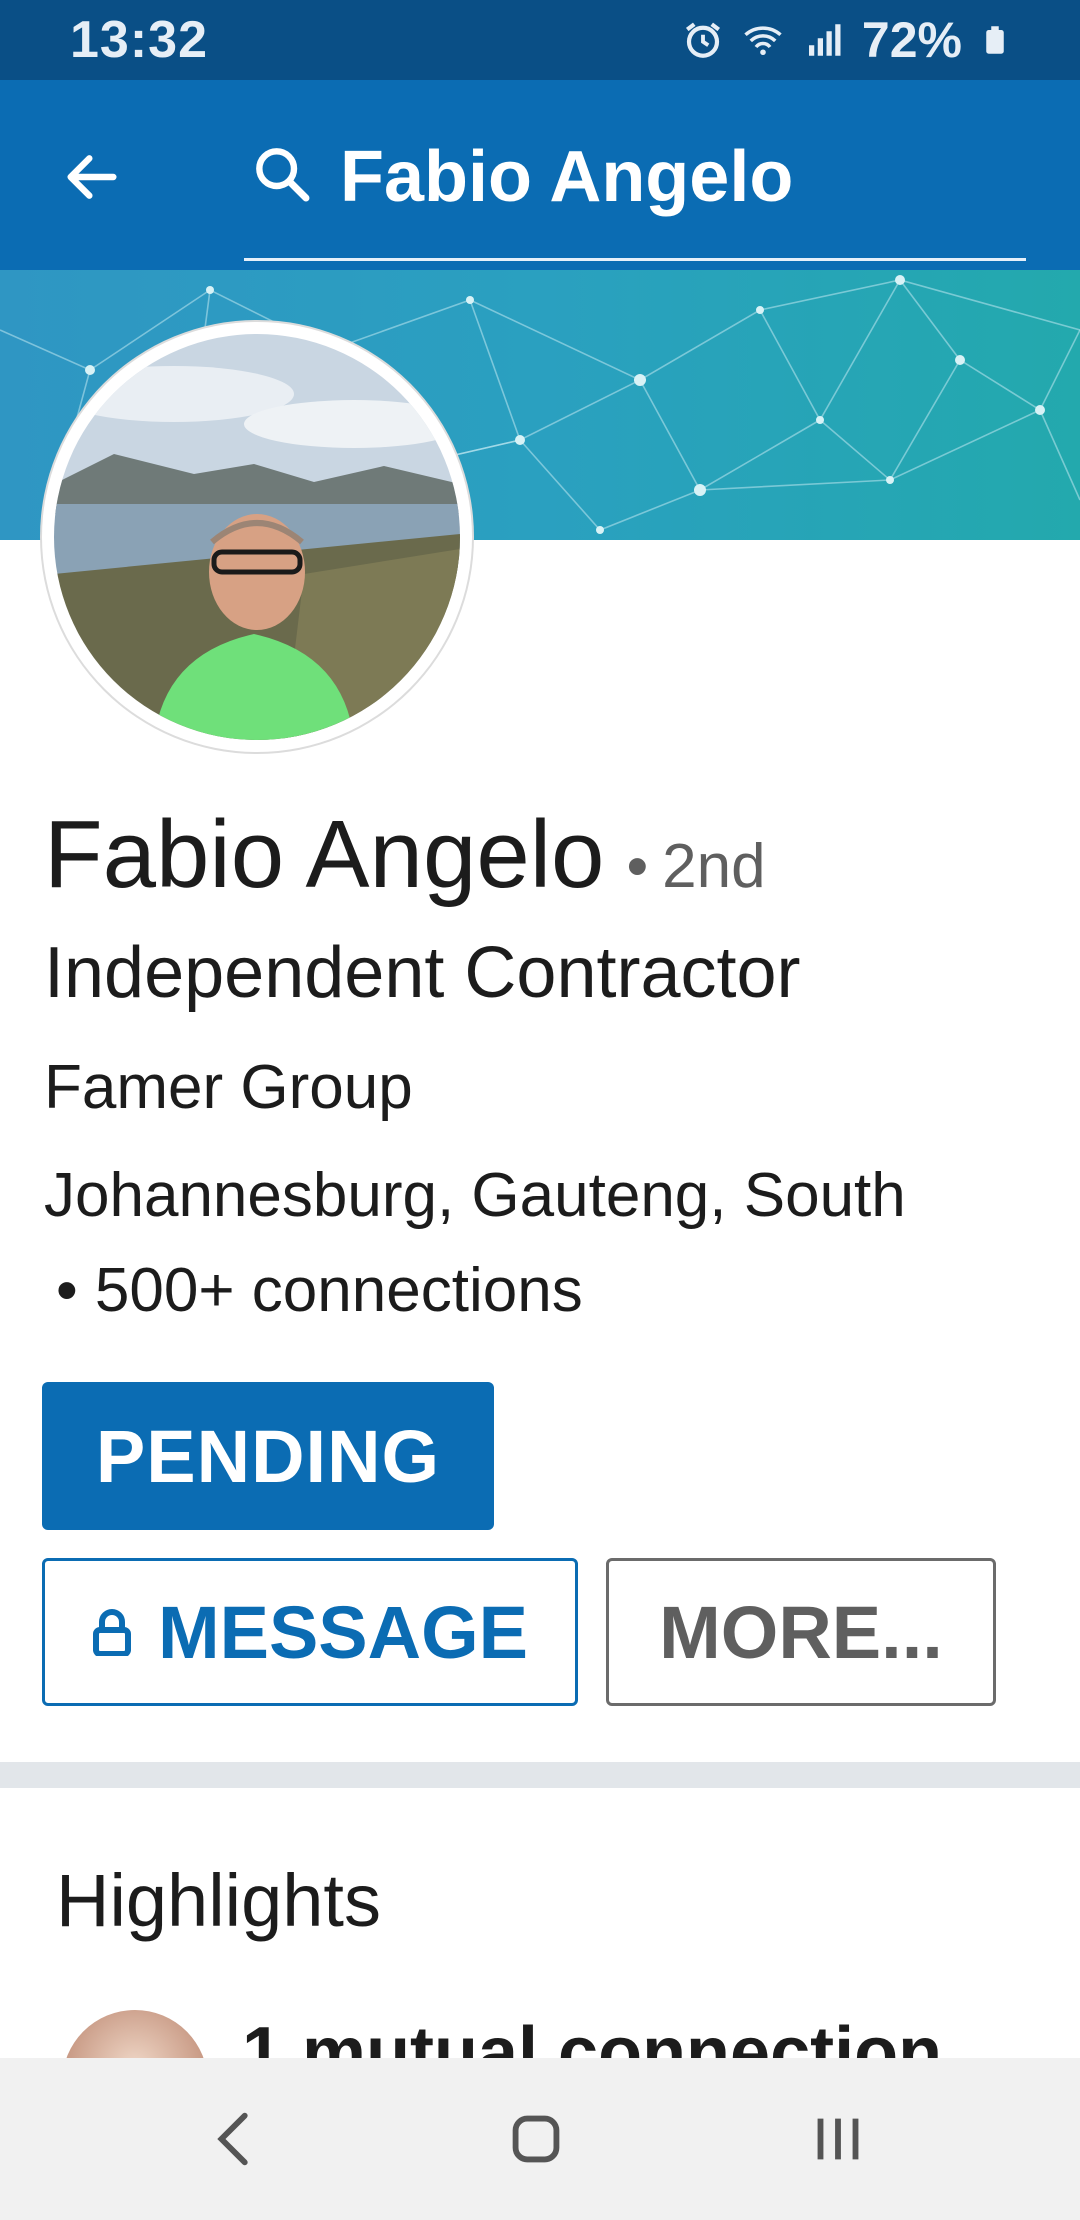 The height and width of the screenshot is (2220, 1080). I want to click on nav-back-icon, so click(236, 2139).